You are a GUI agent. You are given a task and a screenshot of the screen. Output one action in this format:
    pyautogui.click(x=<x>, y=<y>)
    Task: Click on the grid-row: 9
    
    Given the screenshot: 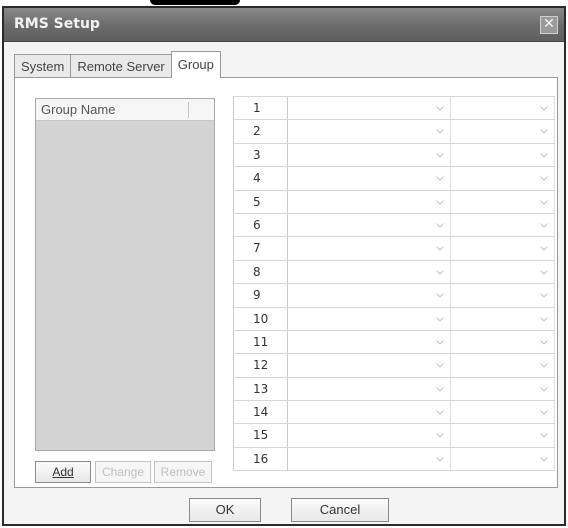 What is the action you would take?
    pyautogui.click(x=394, y=296)
    